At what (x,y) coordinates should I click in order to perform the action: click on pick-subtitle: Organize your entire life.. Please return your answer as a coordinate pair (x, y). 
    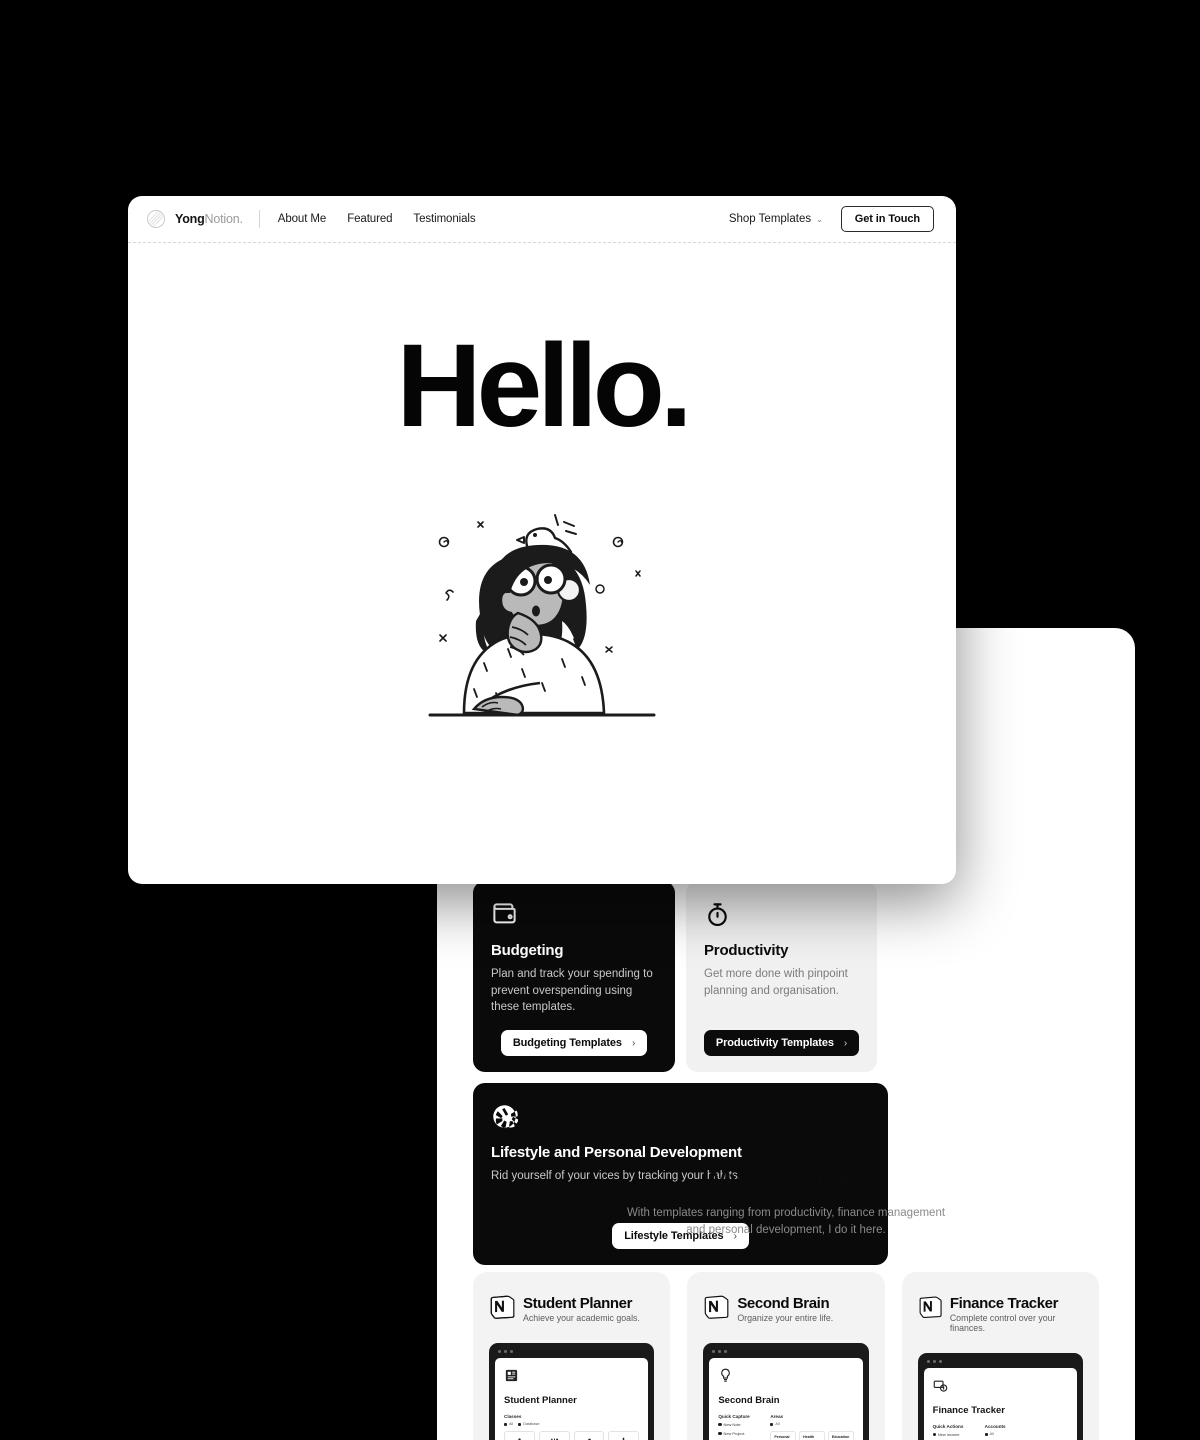
    Looking at the image, I should click on (785, 1318).